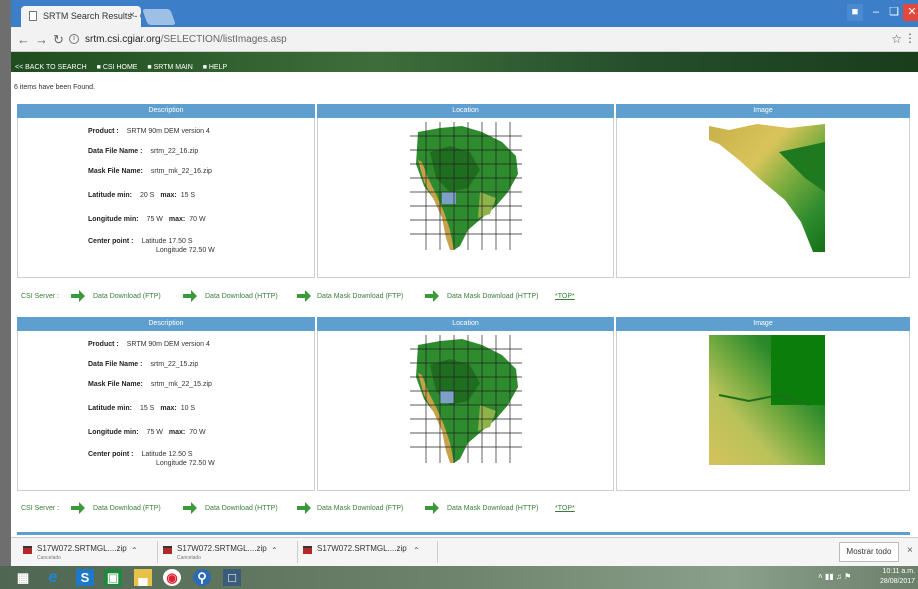 The image size is (918, 589). What do you see at coordinates (117, 67) in the screenshot?
I see `csi-home-link: ■ CSI HOME` at bounding box center [117, 67].